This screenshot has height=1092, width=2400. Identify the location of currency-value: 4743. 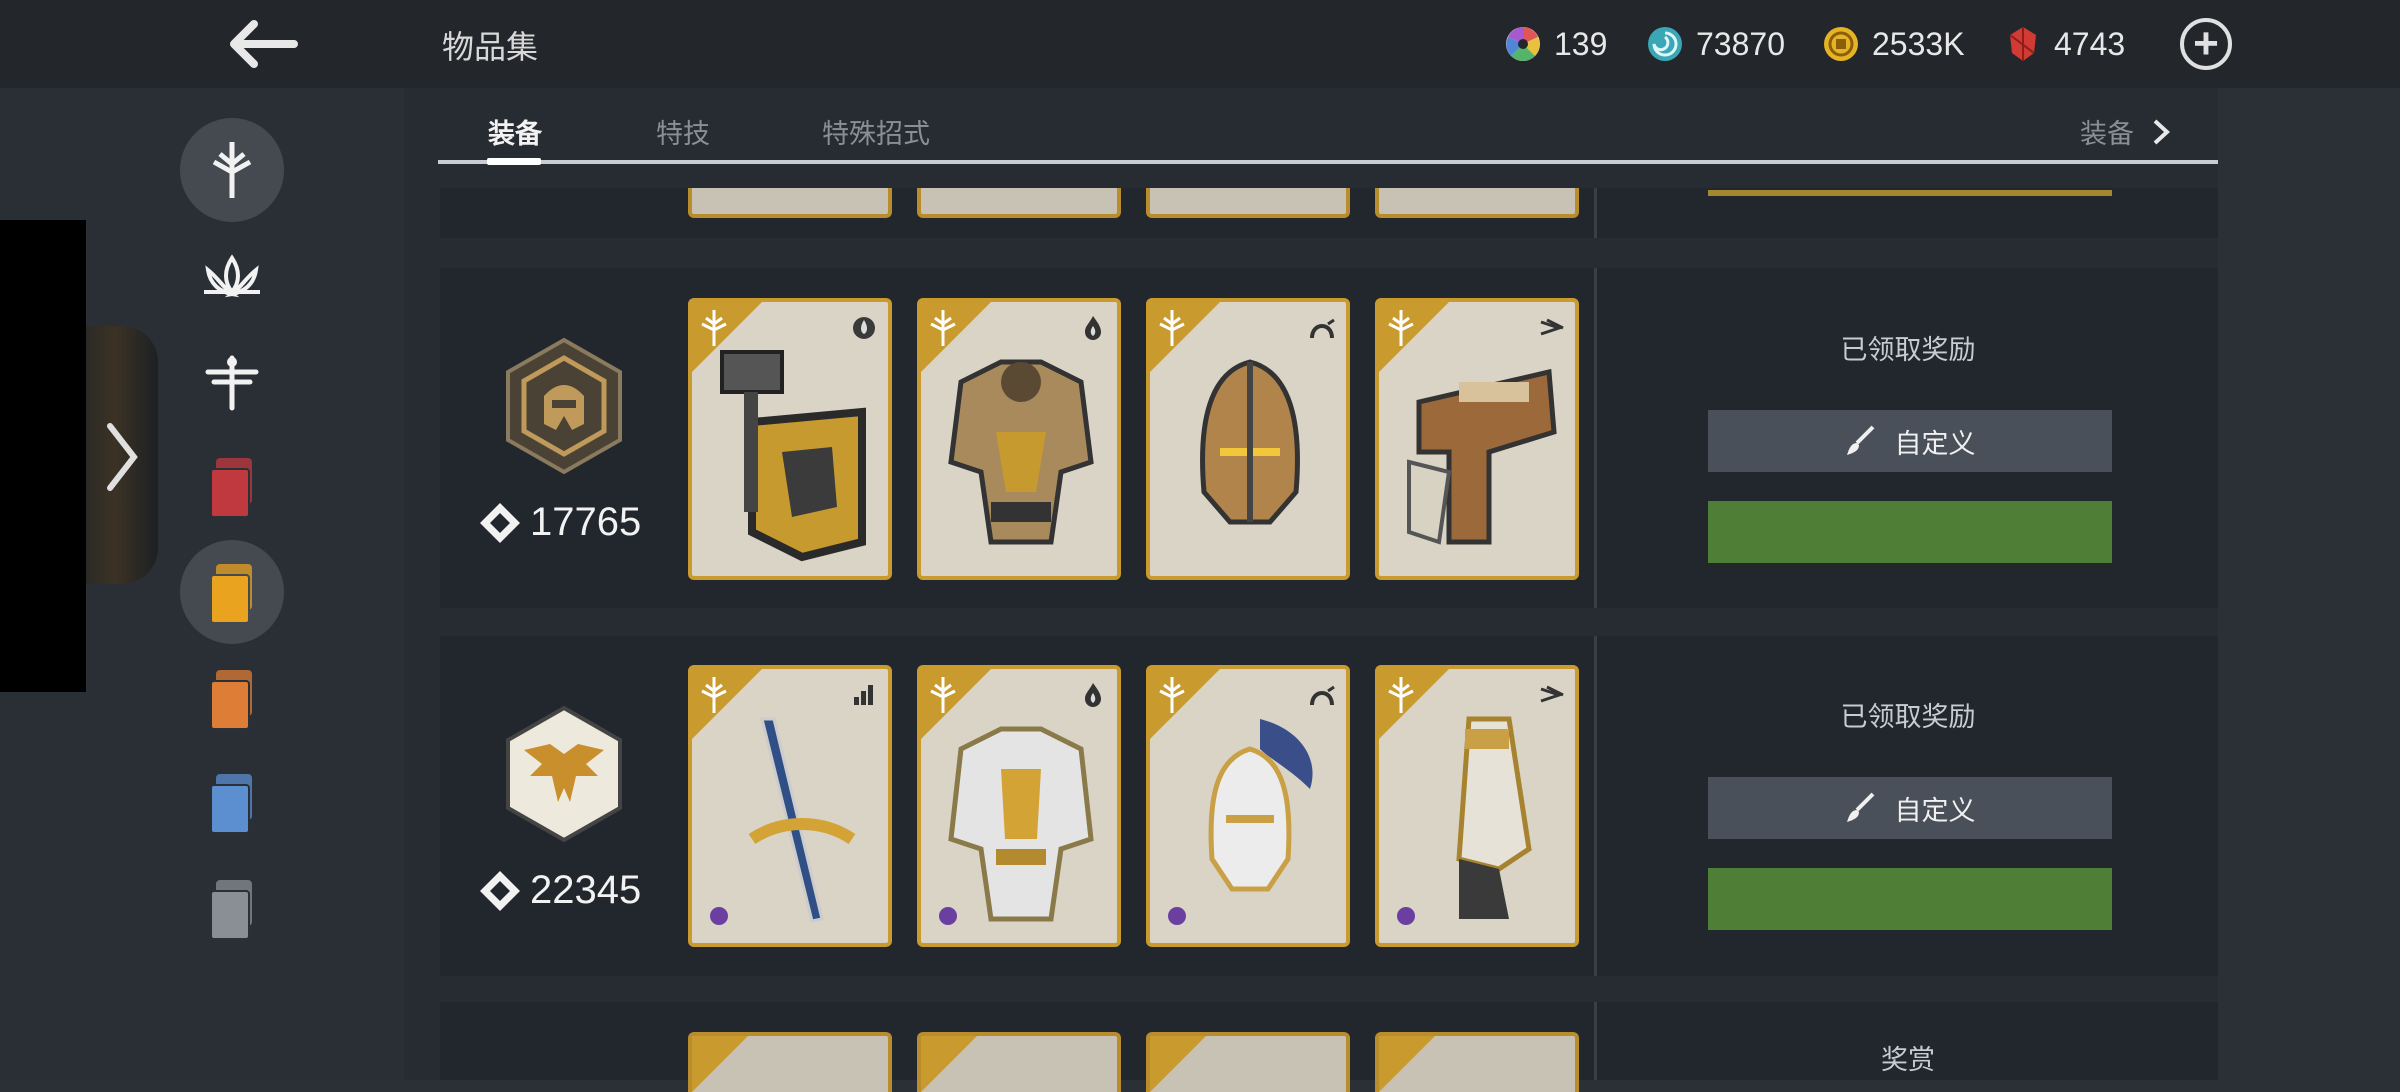
(2090, 43).